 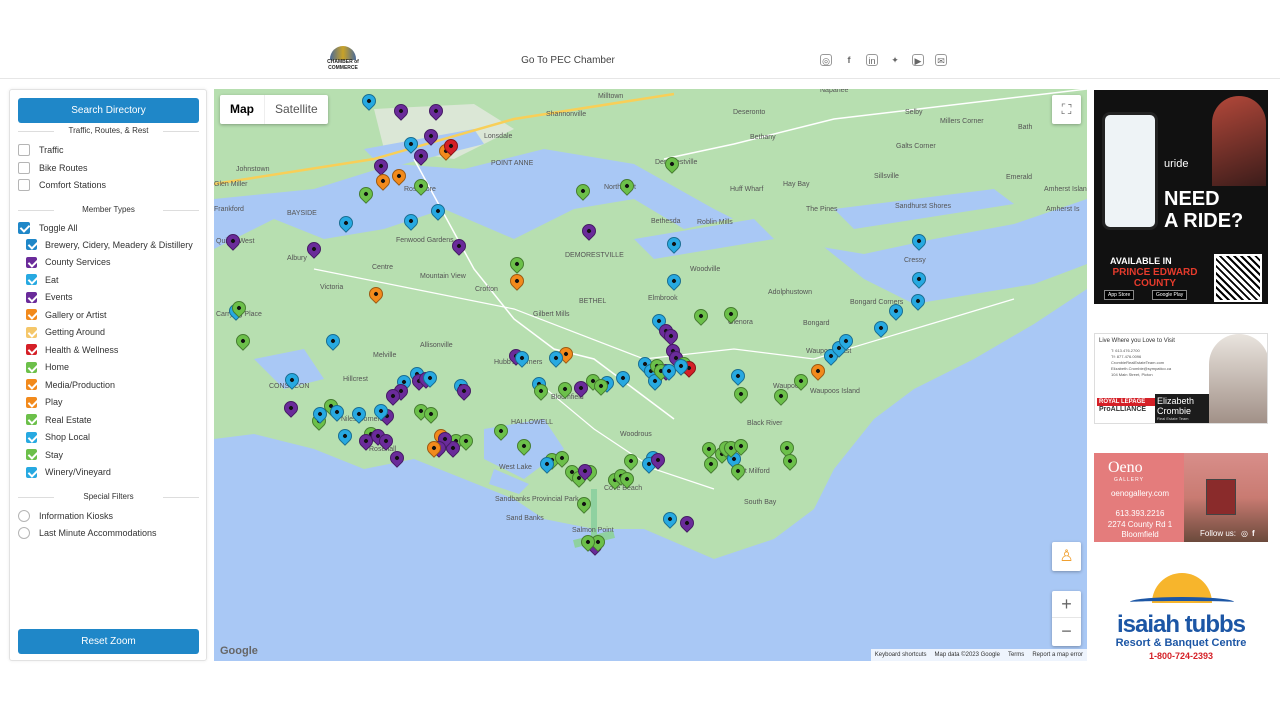 I want to click on place-label: Milltown, so click(x=611, y=96).